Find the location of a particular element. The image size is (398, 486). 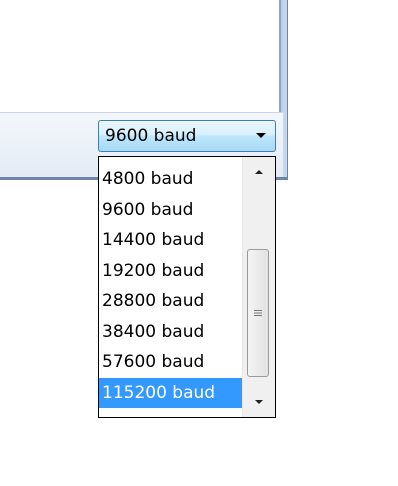

chevron-down-icon is located at coordinates (261, 136).